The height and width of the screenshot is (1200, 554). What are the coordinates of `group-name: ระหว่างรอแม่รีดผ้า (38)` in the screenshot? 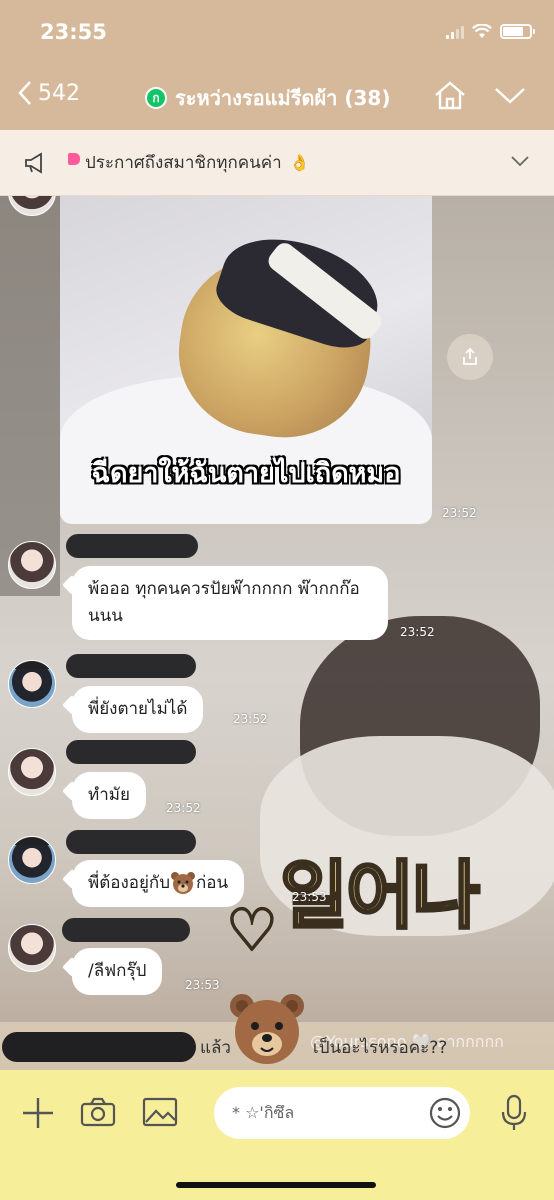 It's located at (283, 98).